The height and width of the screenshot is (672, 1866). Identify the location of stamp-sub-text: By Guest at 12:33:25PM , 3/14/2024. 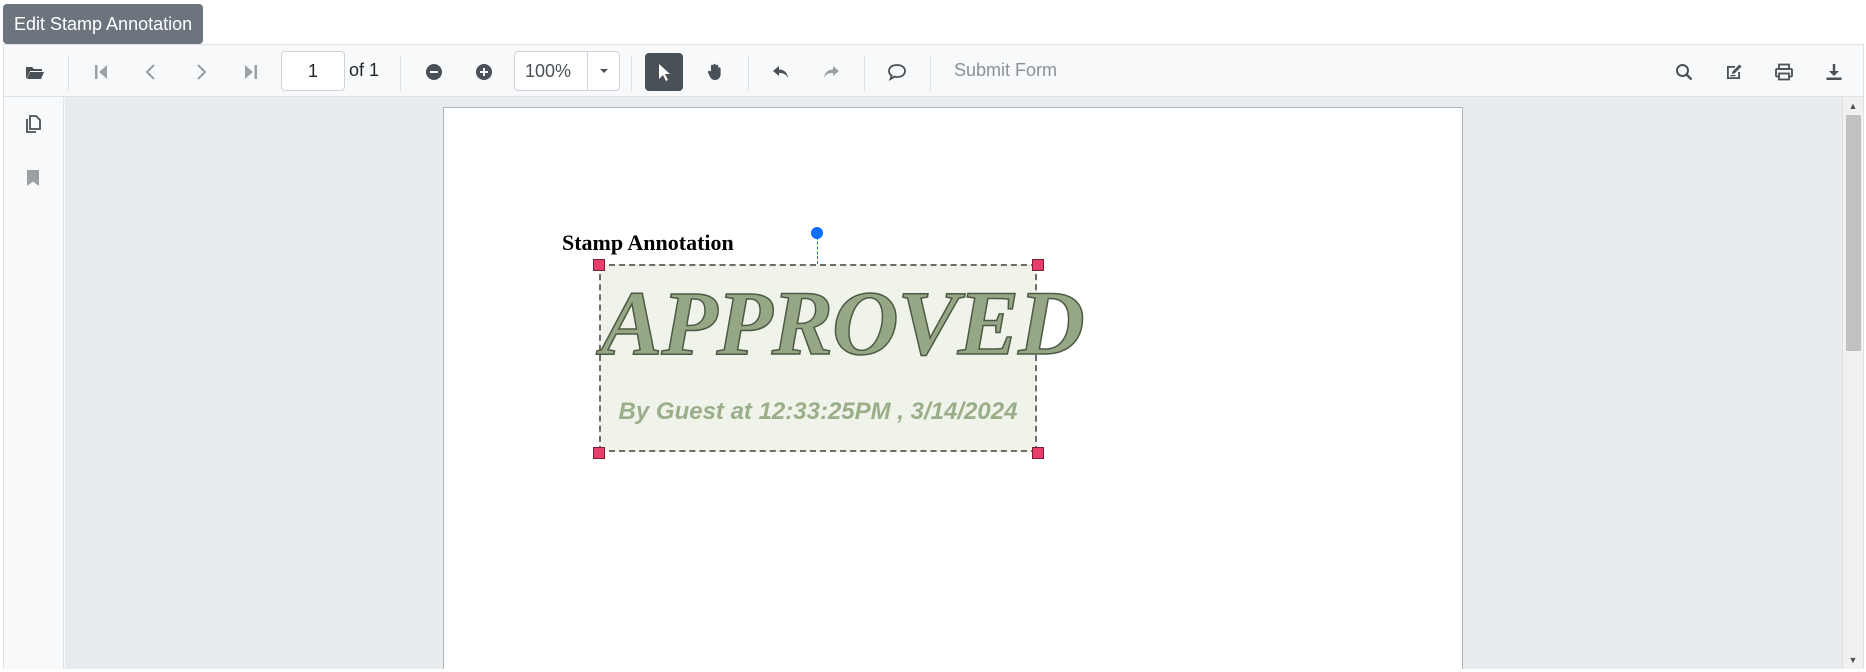
(818, 411).